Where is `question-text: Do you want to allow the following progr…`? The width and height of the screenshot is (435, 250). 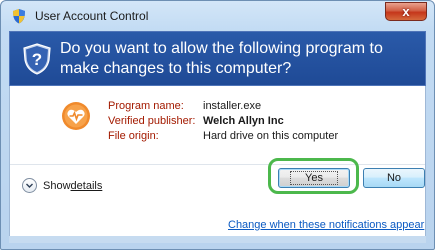
question-text: Do you want to allow the following progr… is located at coordinates (221, 58).